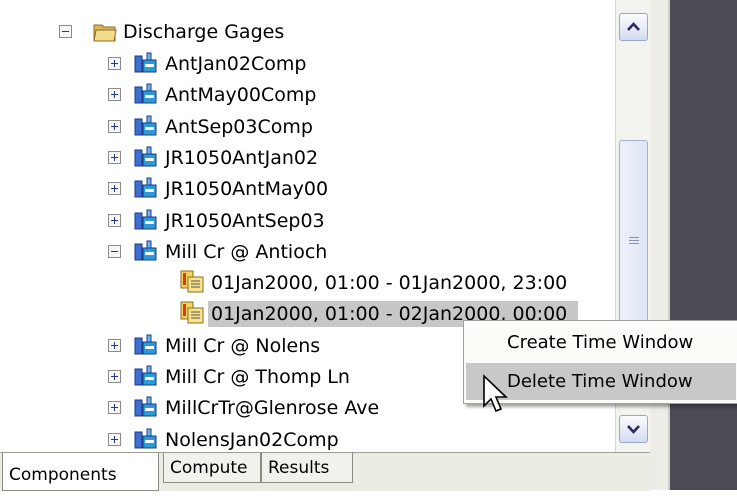 The width and height of the screenshot is (737, 497). I want to click on tab-bar: Components Compute Results, so click(325, 471).